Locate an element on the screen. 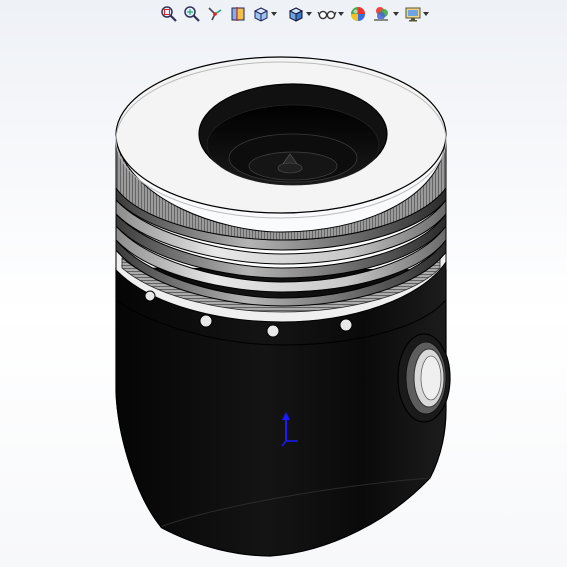 The height and width of the screenshot is (567, 567). heads-up-view-toolbar is located at coordinates (294, 14).